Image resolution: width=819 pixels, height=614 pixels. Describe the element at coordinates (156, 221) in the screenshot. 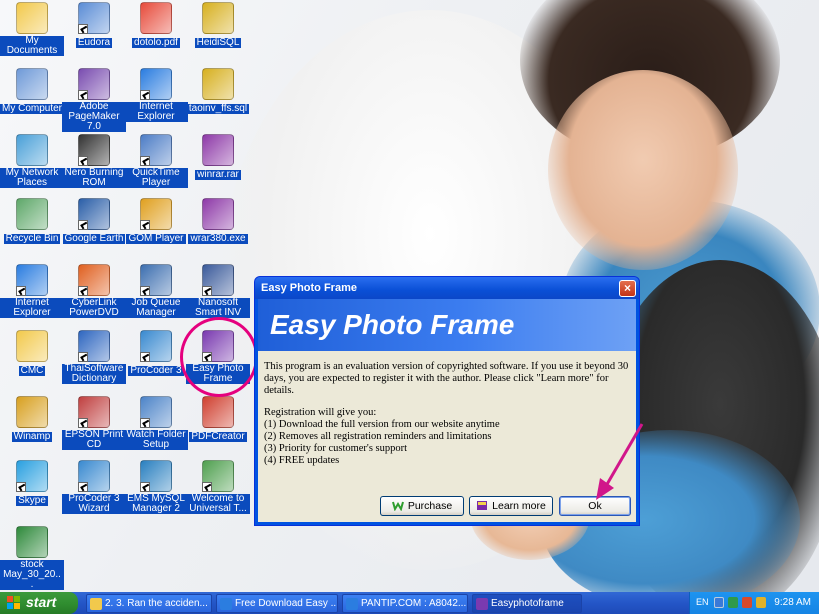

I see `desktop-icon: GOM Player` at that location.